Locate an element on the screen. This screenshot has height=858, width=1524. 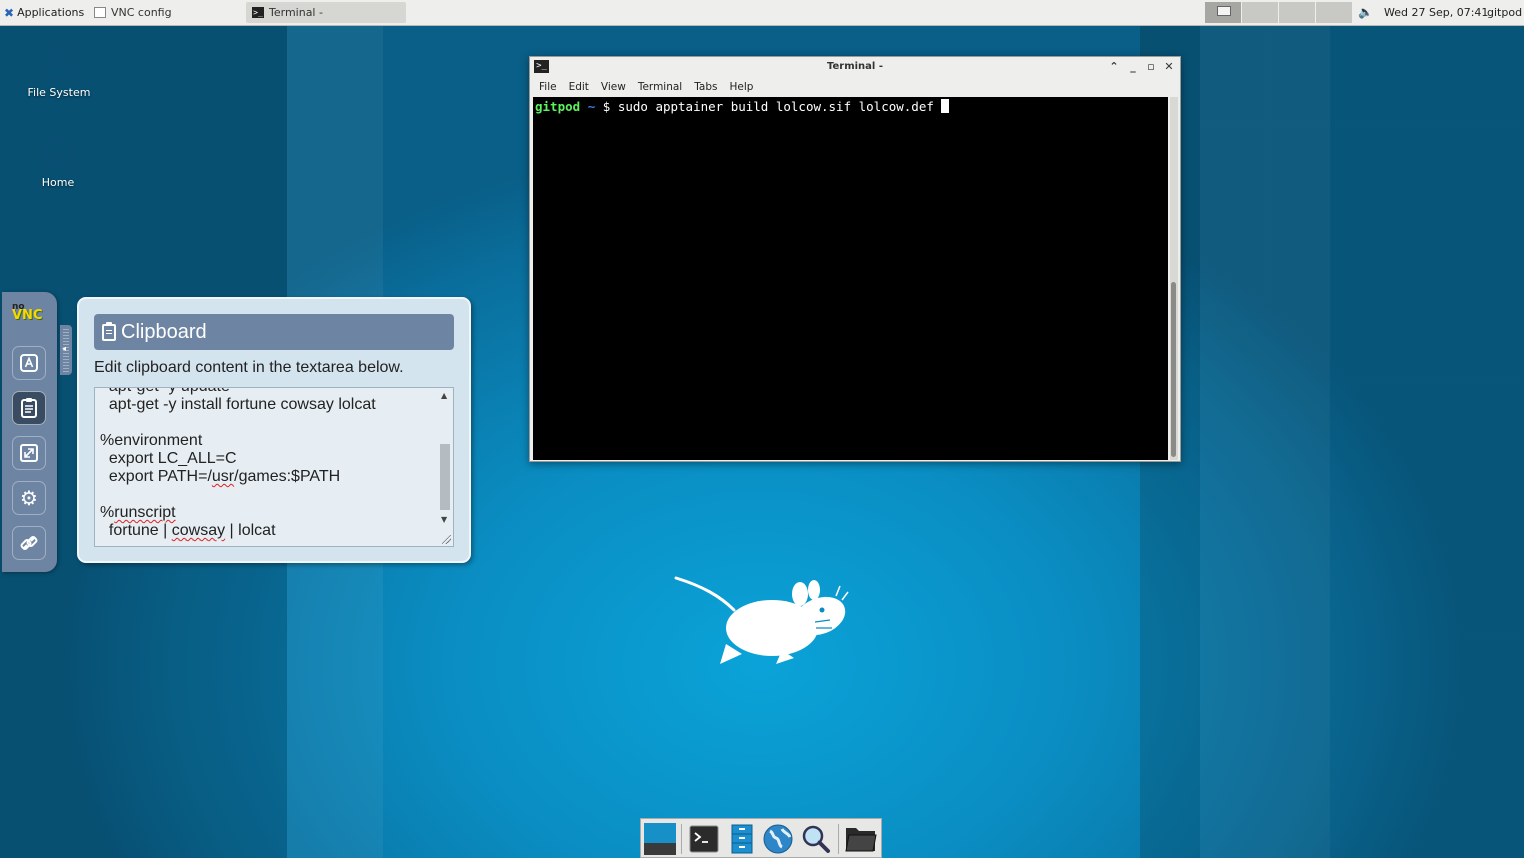
workspace-window-thumb is located at coordinates (1224, 11).